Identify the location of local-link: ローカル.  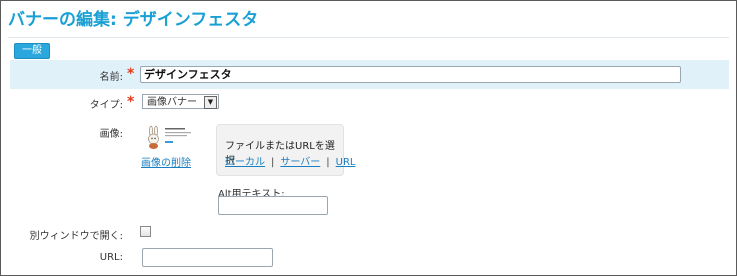
(245, 162).